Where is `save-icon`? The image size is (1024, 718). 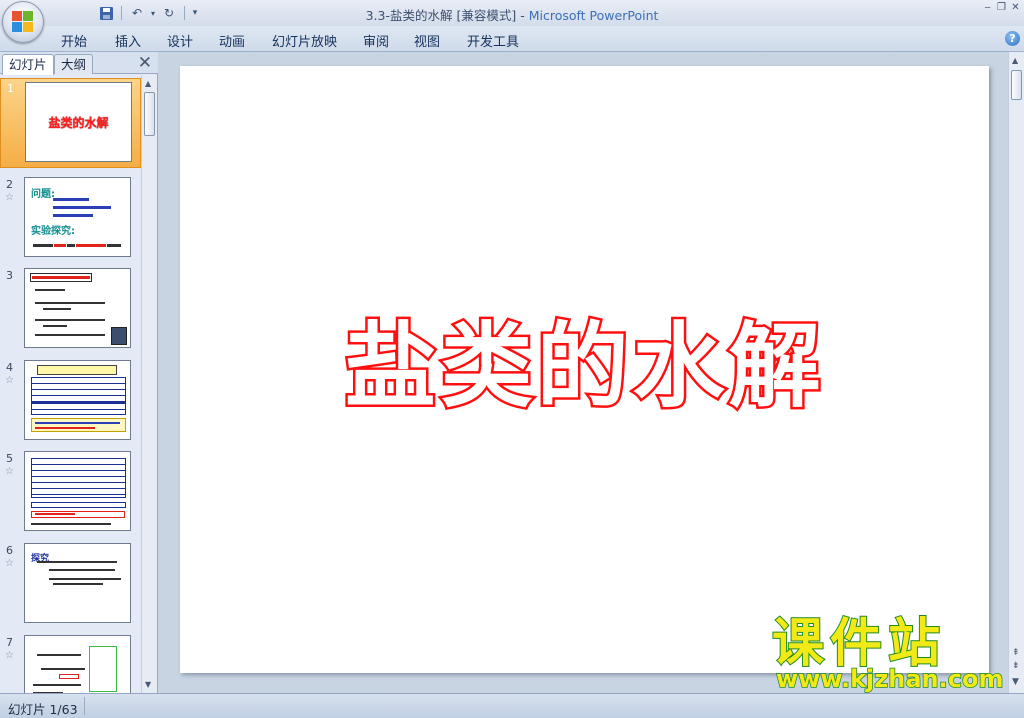
save-icon is located at coordinates (106, 13).